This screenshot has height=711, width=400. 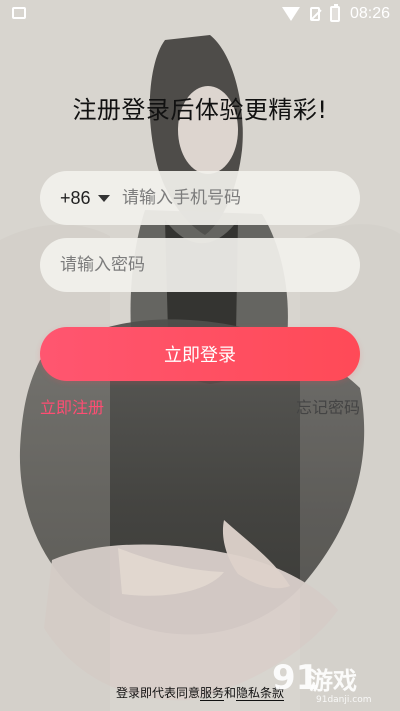 I want to click on password-field, so click(x=200, y=265).